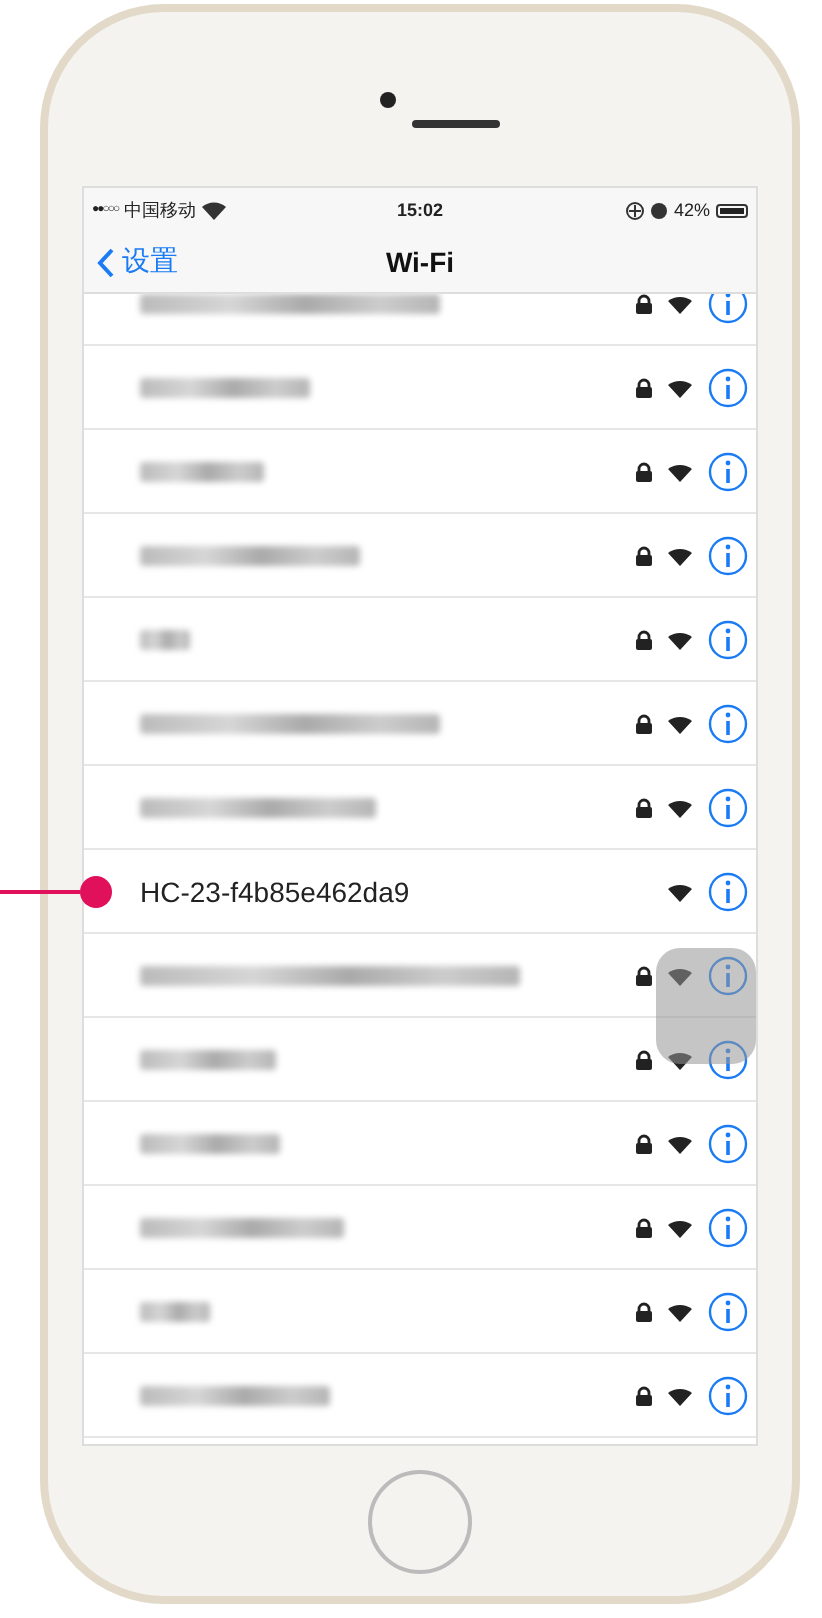 This screenshot has width=822, height=1618. What do you see at coordinates (388, 99) in the screenshot?
I see `camera-icon` at bounding box center [388, 99].